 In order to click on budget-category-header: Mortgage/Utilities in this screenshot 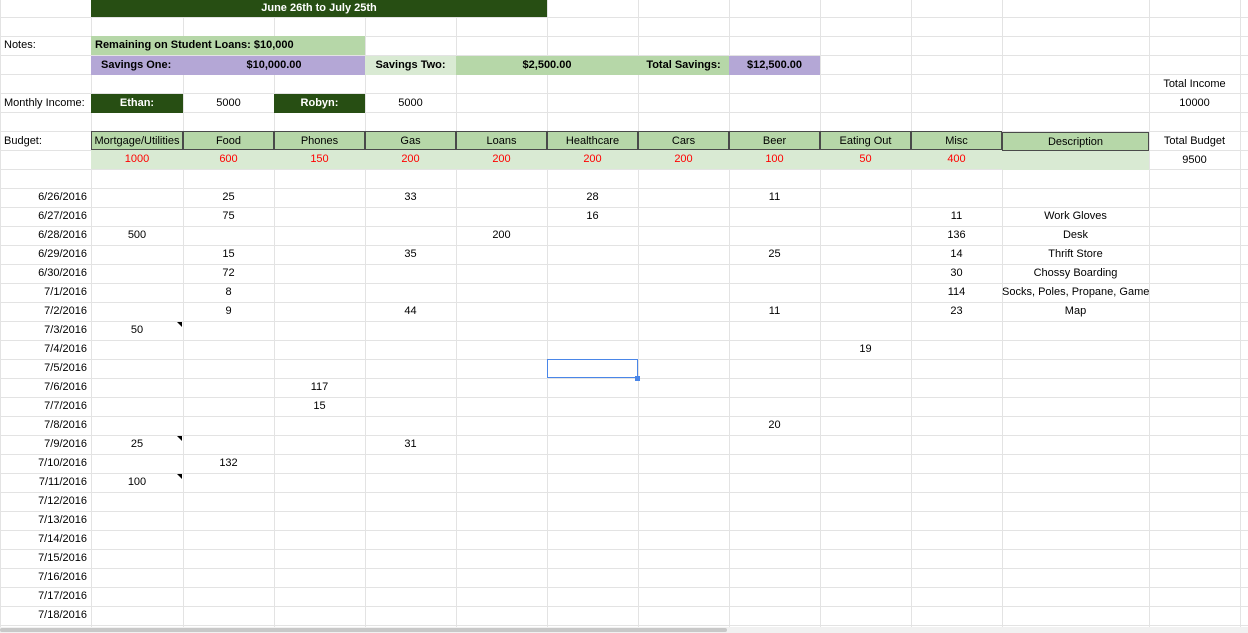, I will do `click(137, 140)`.